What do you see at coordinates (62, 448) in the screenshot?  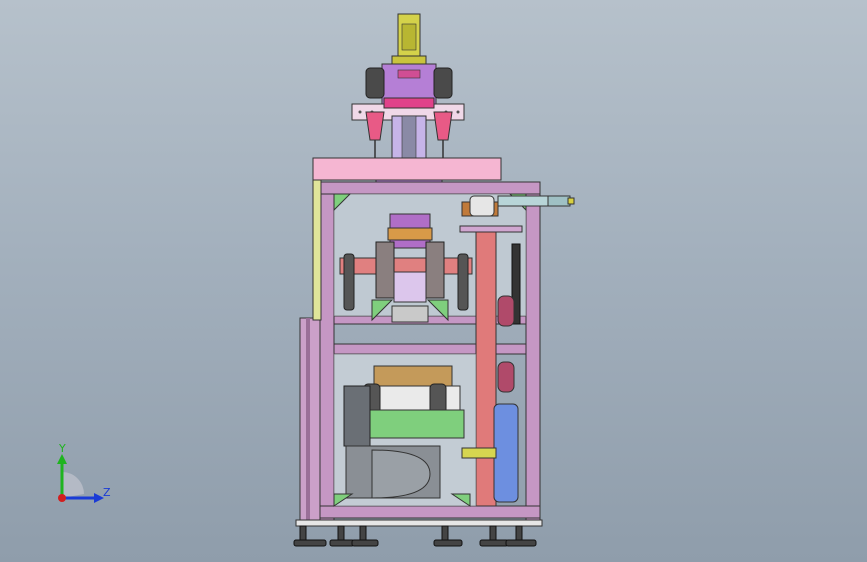 I see `y-axis-label: Y` at bounding box center [62, 448].